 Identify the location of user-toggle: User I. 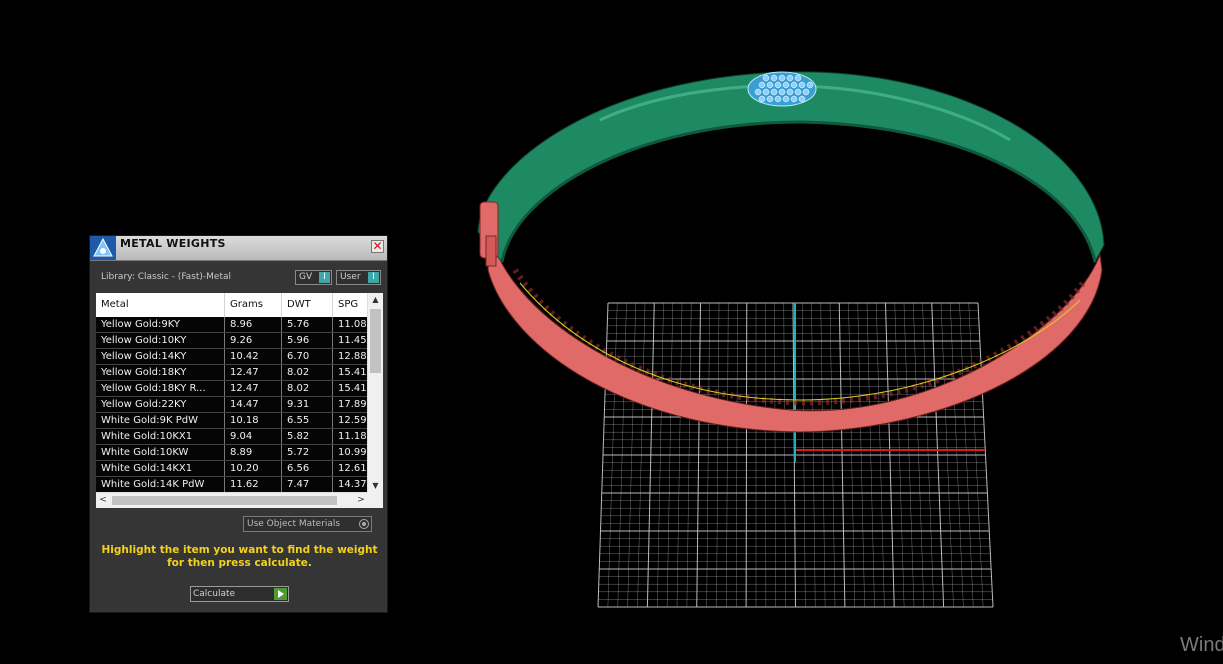
(358, 277).